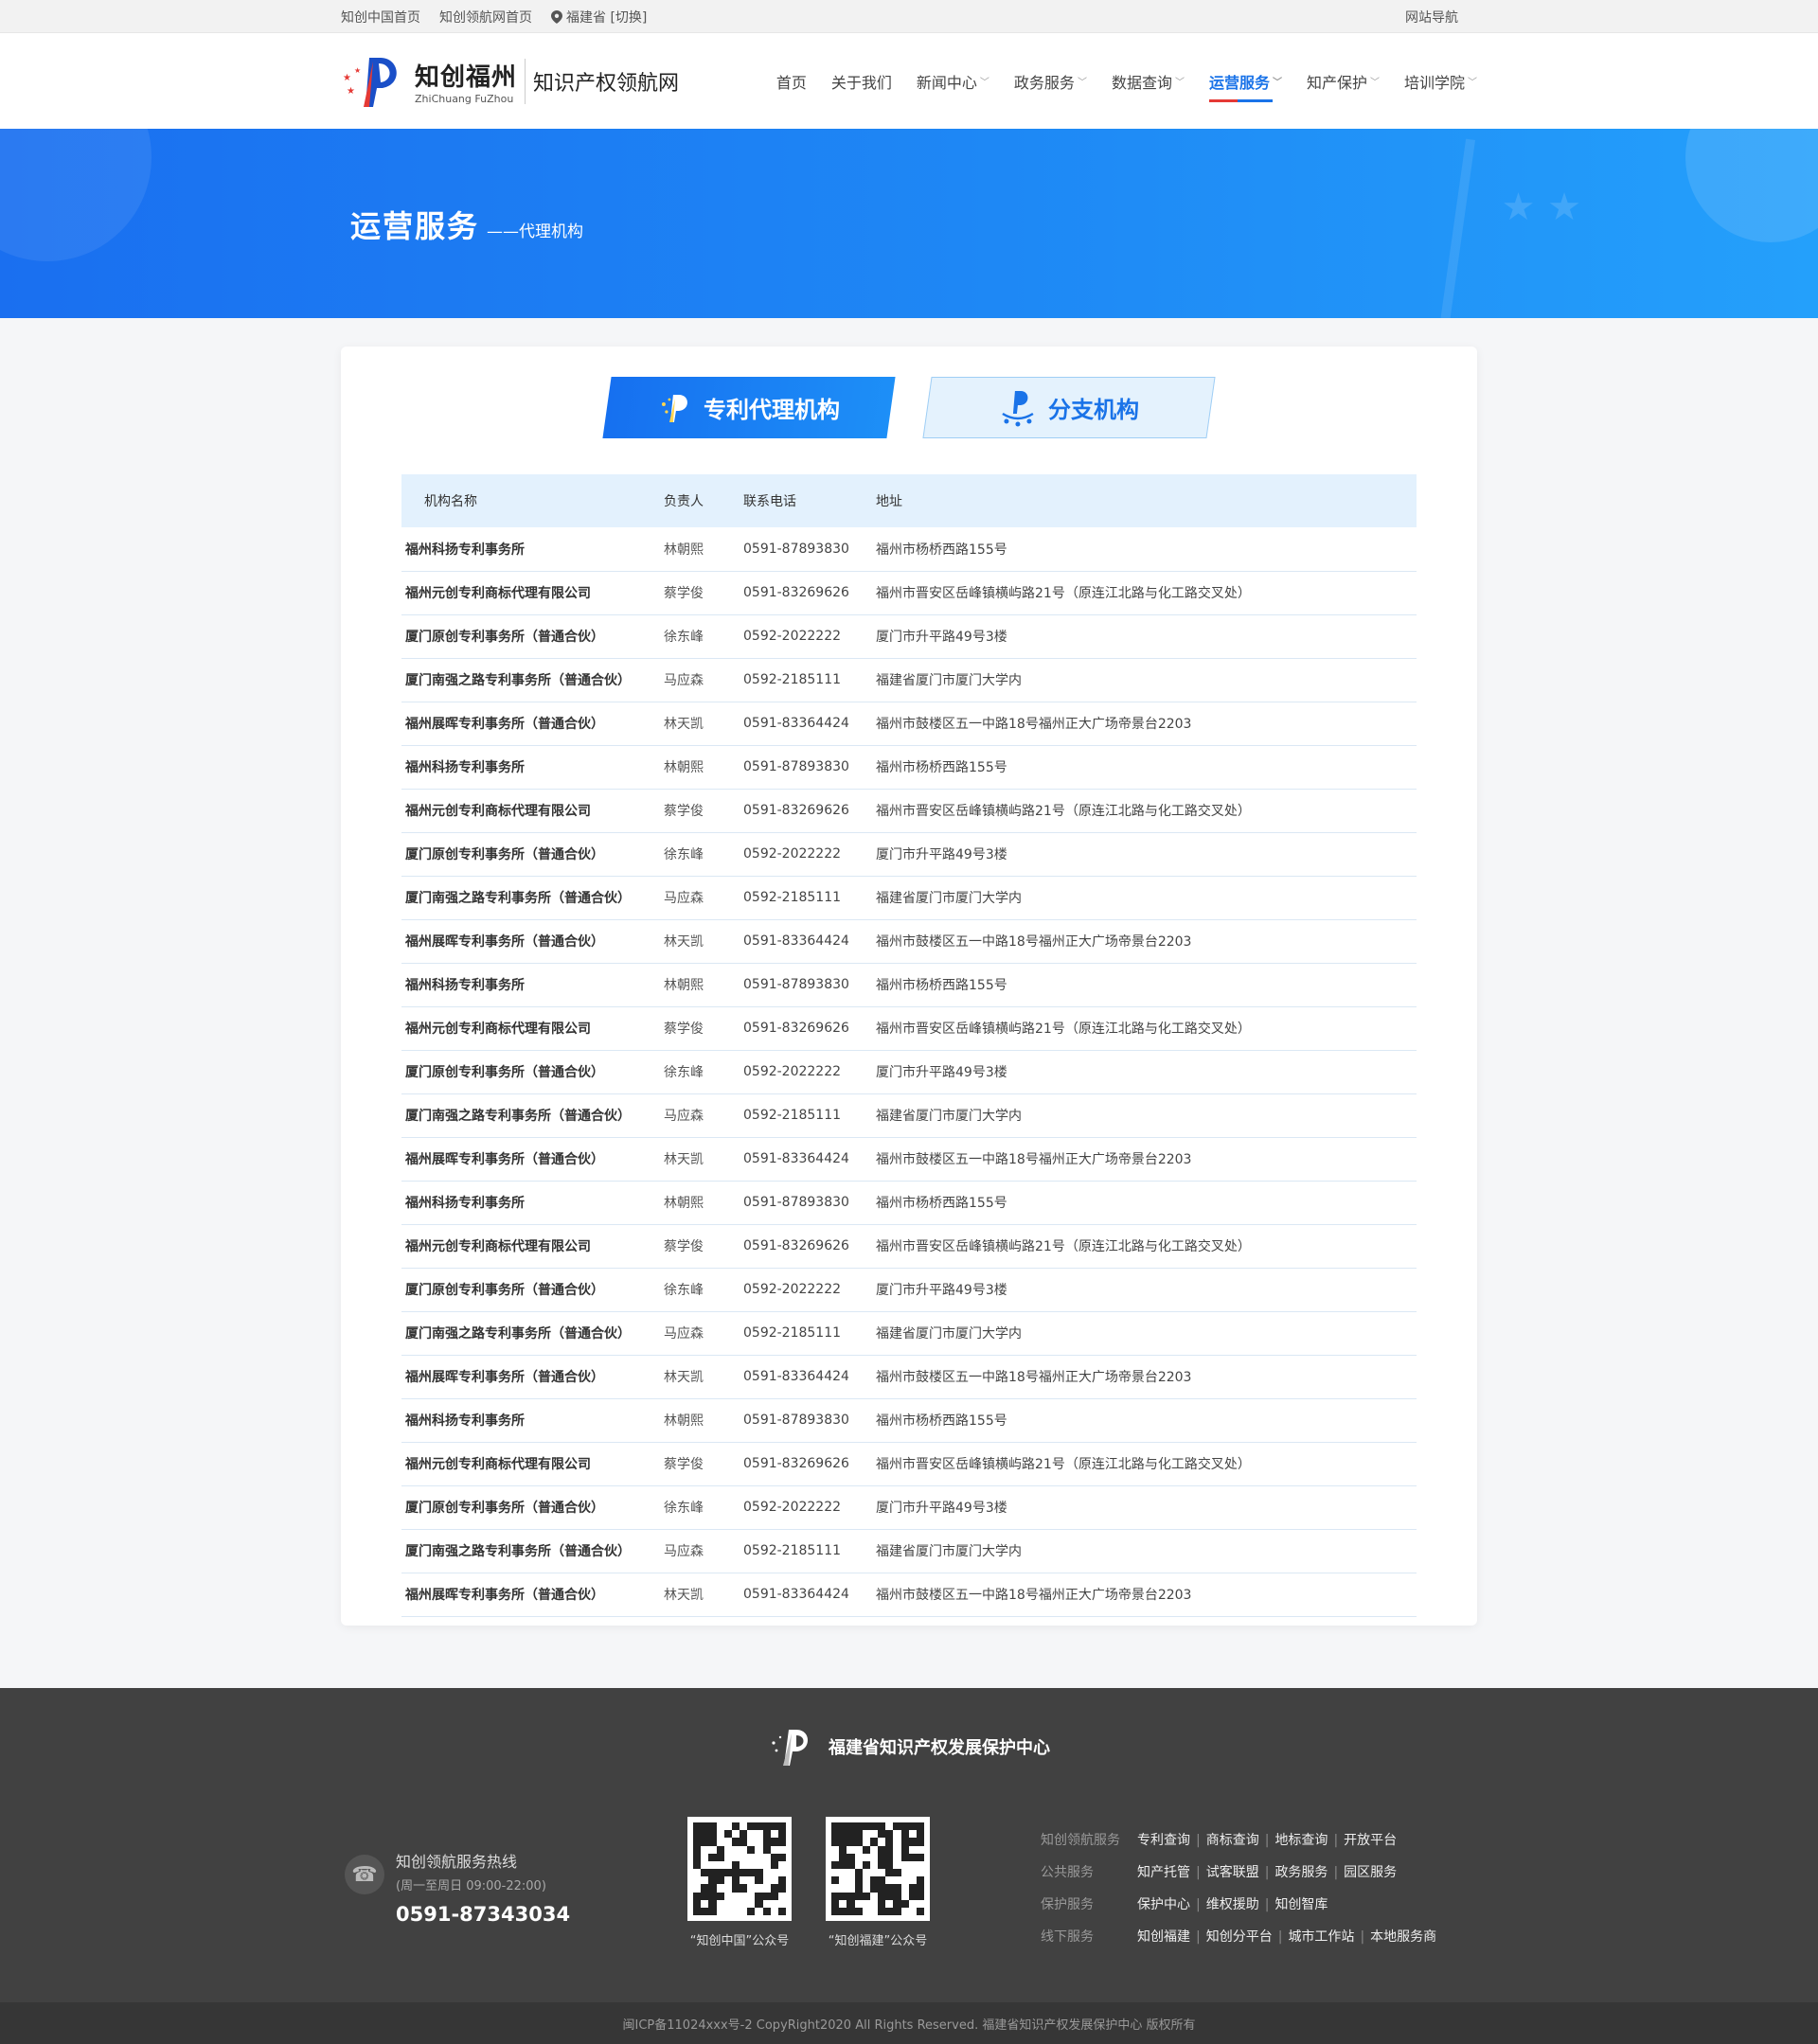 The height and width of the screenshot is (2044, 1818). I want to click on footer-link: 保护中心, so click(1163, 1904).